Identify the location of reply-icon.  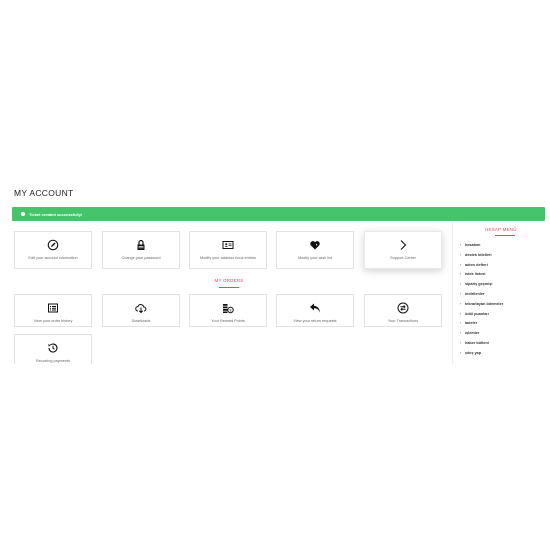
(315, 308).